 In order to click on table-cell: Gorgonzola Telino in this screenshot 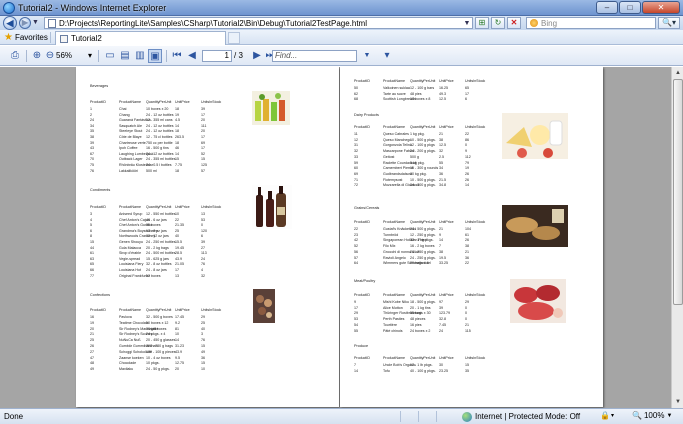, I will do `click(397, 145)`.